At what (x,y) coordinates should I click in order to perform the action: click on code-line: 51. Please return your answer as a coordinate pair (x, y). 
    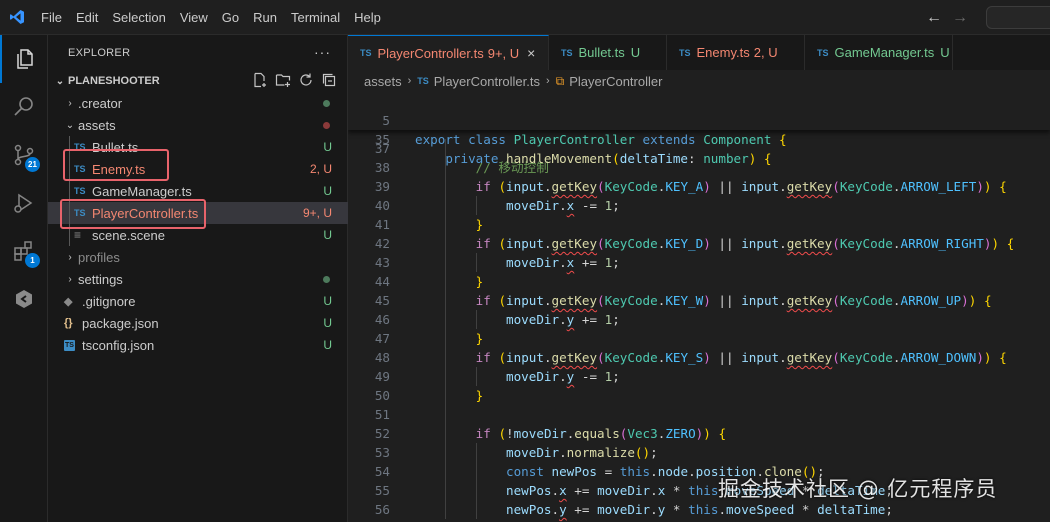
    Looking at the image, I should click on (699, 414).